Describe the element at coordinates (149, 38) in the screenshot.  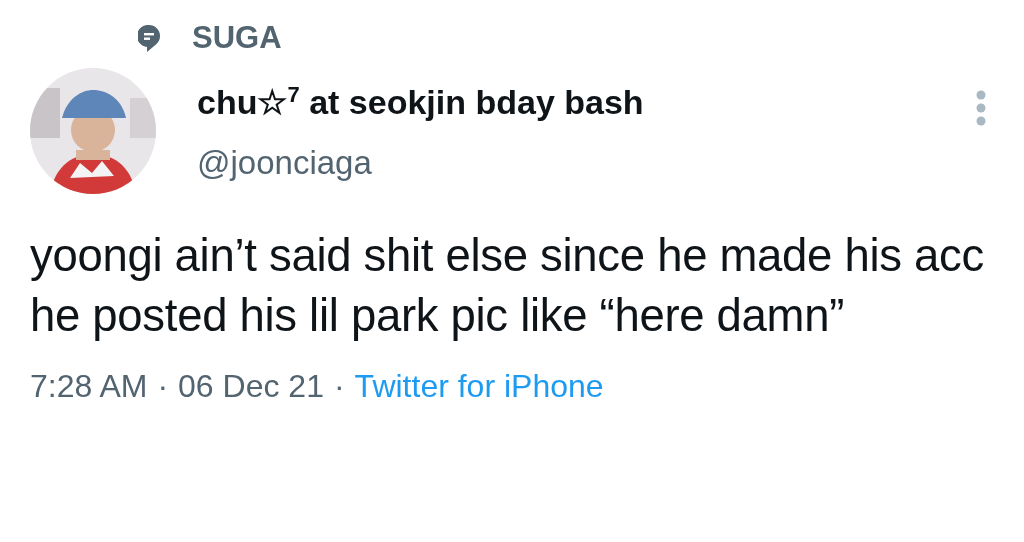
I see `topic-icon` at that location.